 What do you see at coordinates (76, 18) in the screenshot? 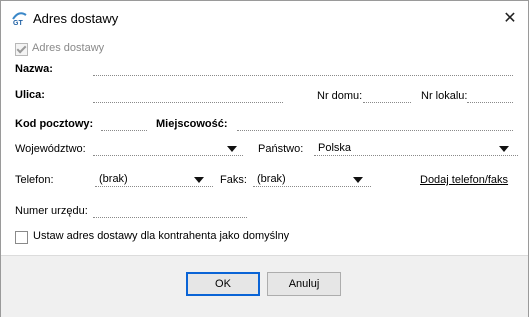
I see `window-title: Adres dostawy` at bounding box center [76, 18].